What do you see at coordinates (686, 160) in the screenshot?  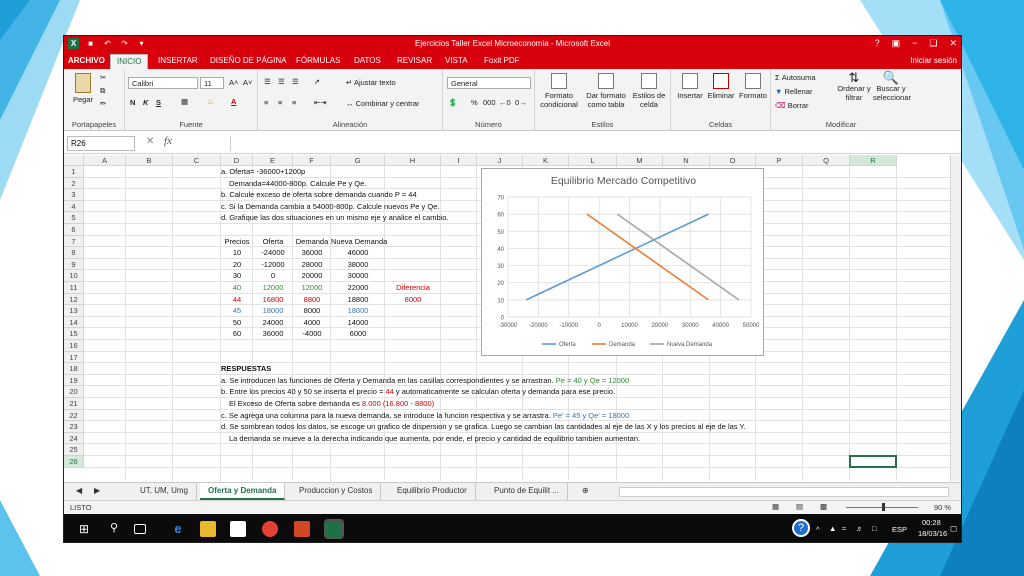 I see `column-header: N` at bounding box center [686, 160].